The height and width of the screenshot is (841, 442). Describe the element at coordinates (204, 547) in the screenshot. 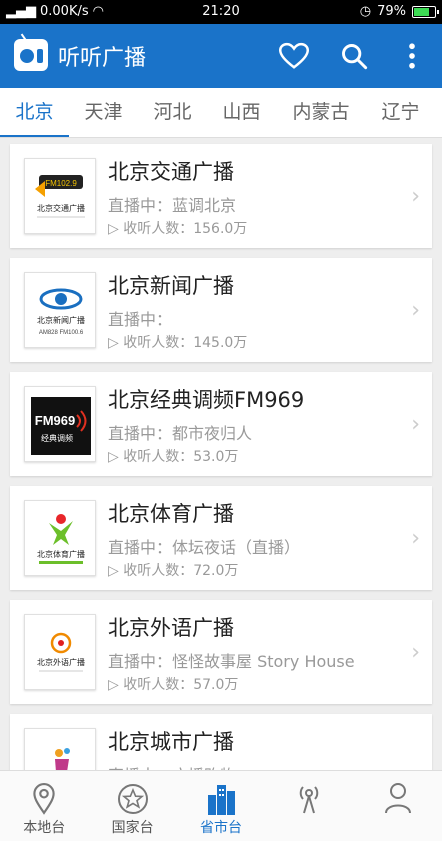

I see `station-live-program: 直播中：体坛夜话（直播）` at that location.